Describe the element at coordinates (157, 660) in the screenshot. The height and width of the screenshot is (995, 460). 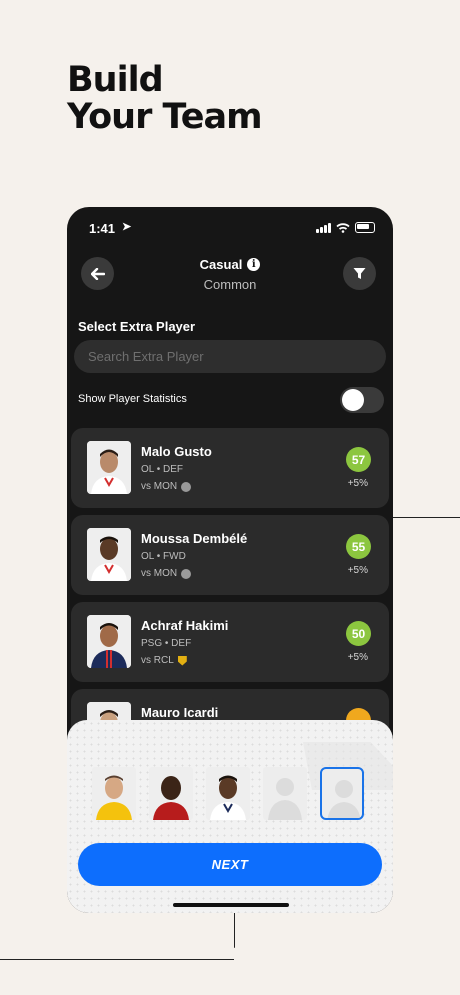
I see `opponent-label: vs RCL` at that location.